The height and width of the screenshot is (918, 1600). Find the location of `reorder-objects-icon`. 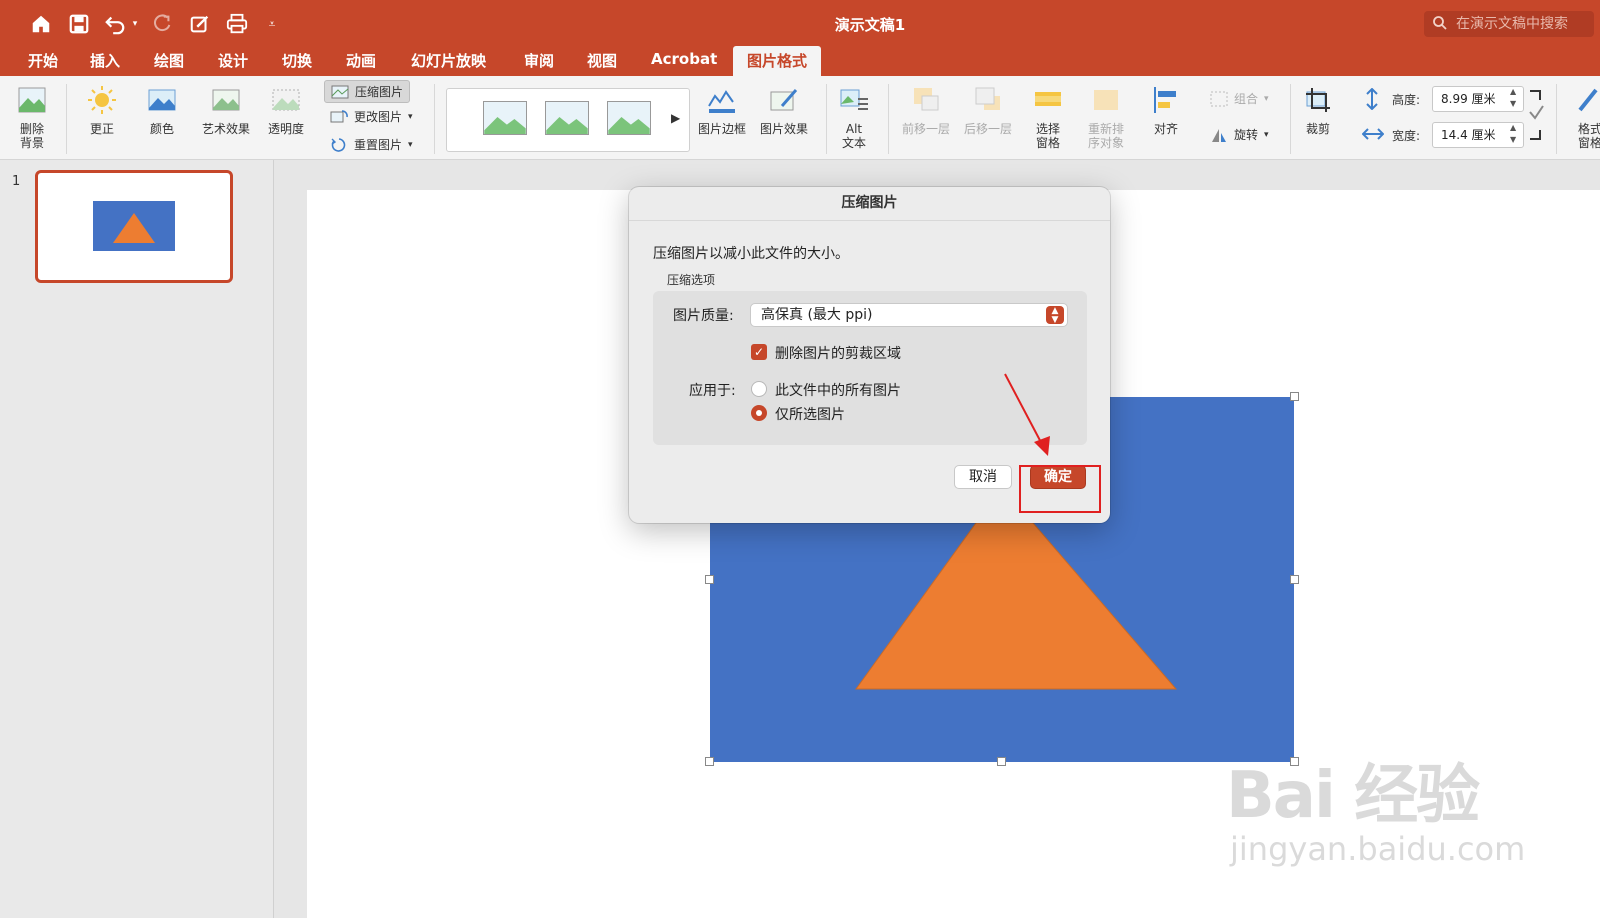

reorder-objects-icon is located at coordinates (1106, 100).